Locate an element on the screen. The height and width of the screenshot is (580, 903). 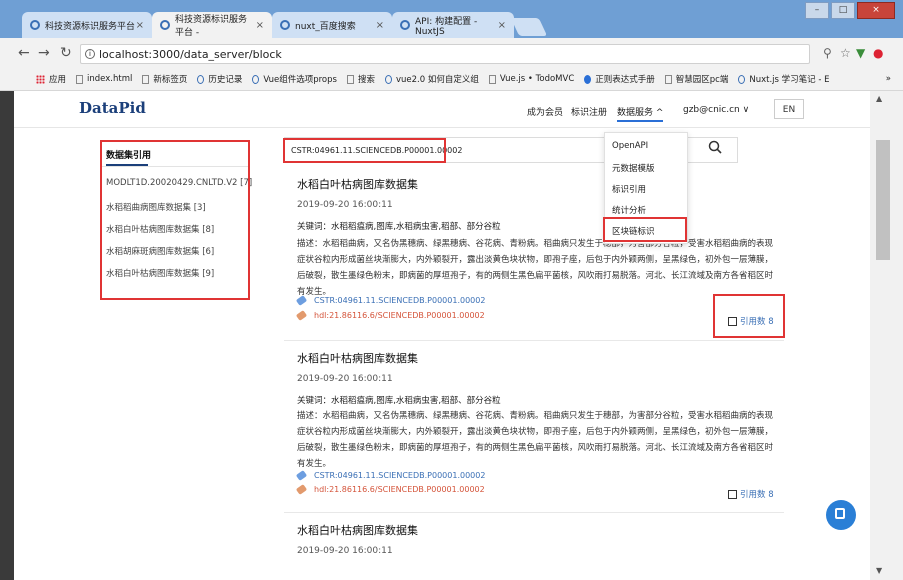
nav-data-service: 数据服务 ^ is located at coordinates (640, 113).